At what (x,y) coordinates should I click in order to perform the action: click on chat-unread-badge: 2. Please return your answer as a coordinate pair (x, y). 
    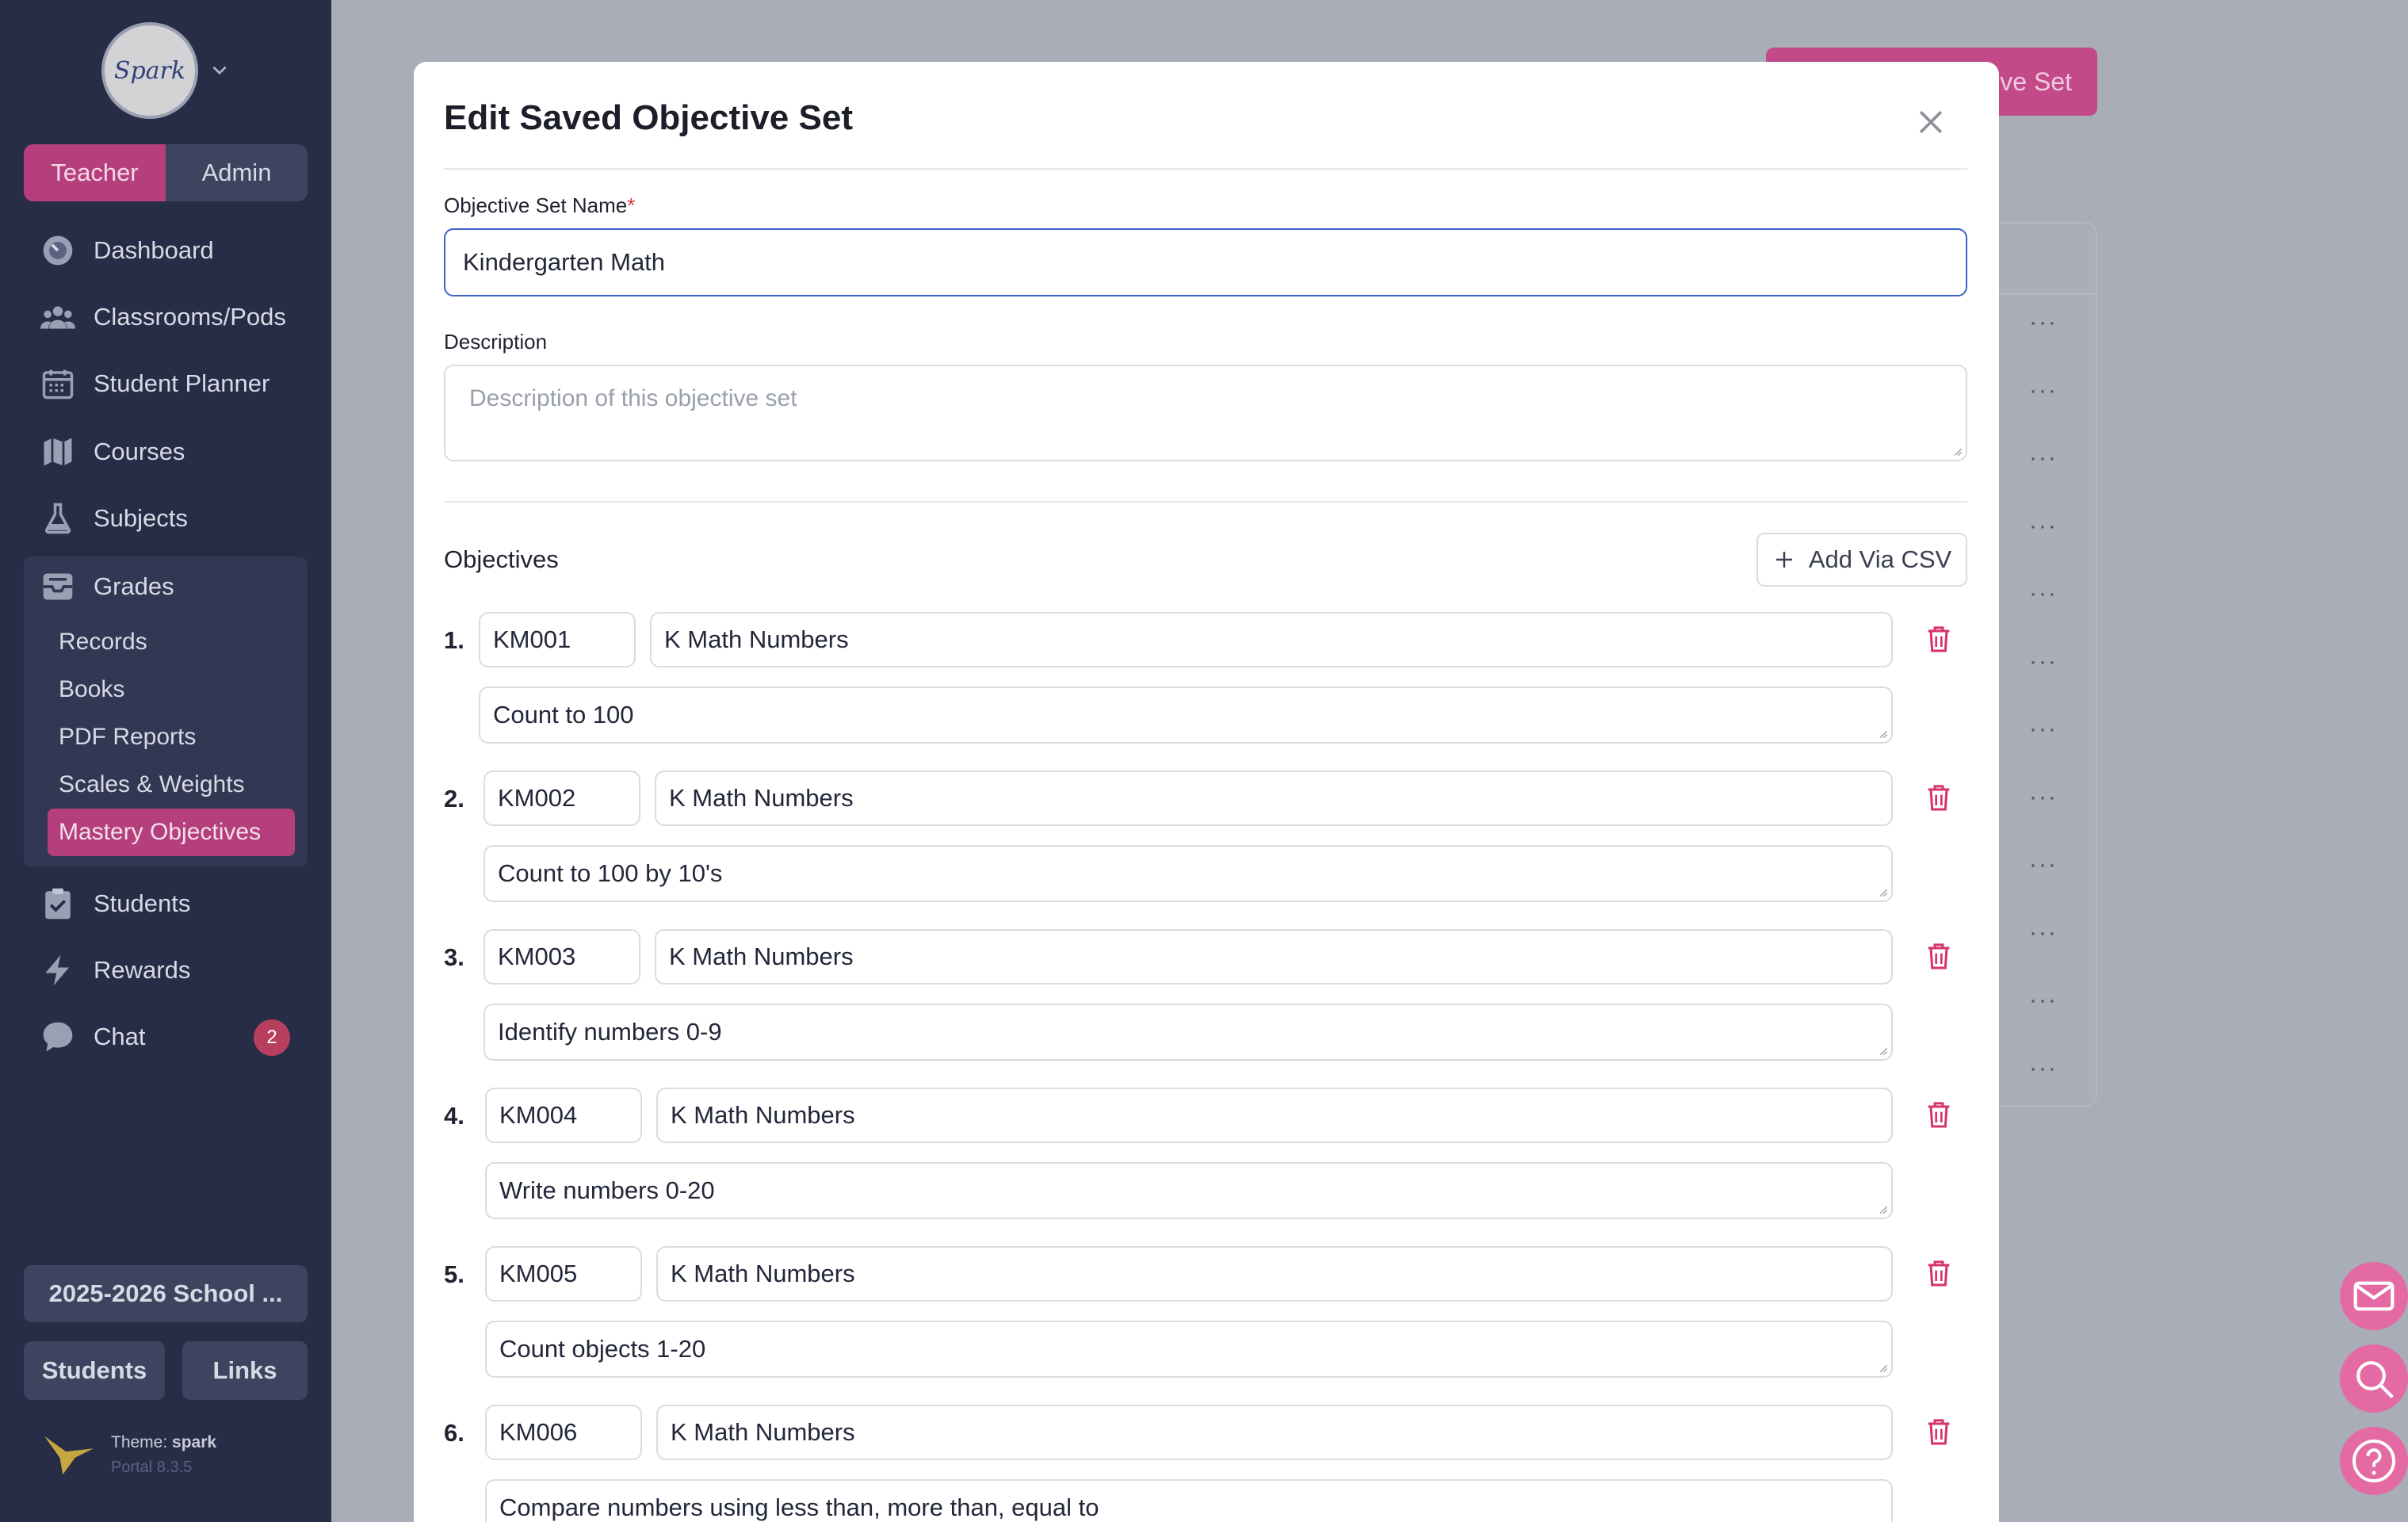
    Looking at the image, I should click on (272, 1037).